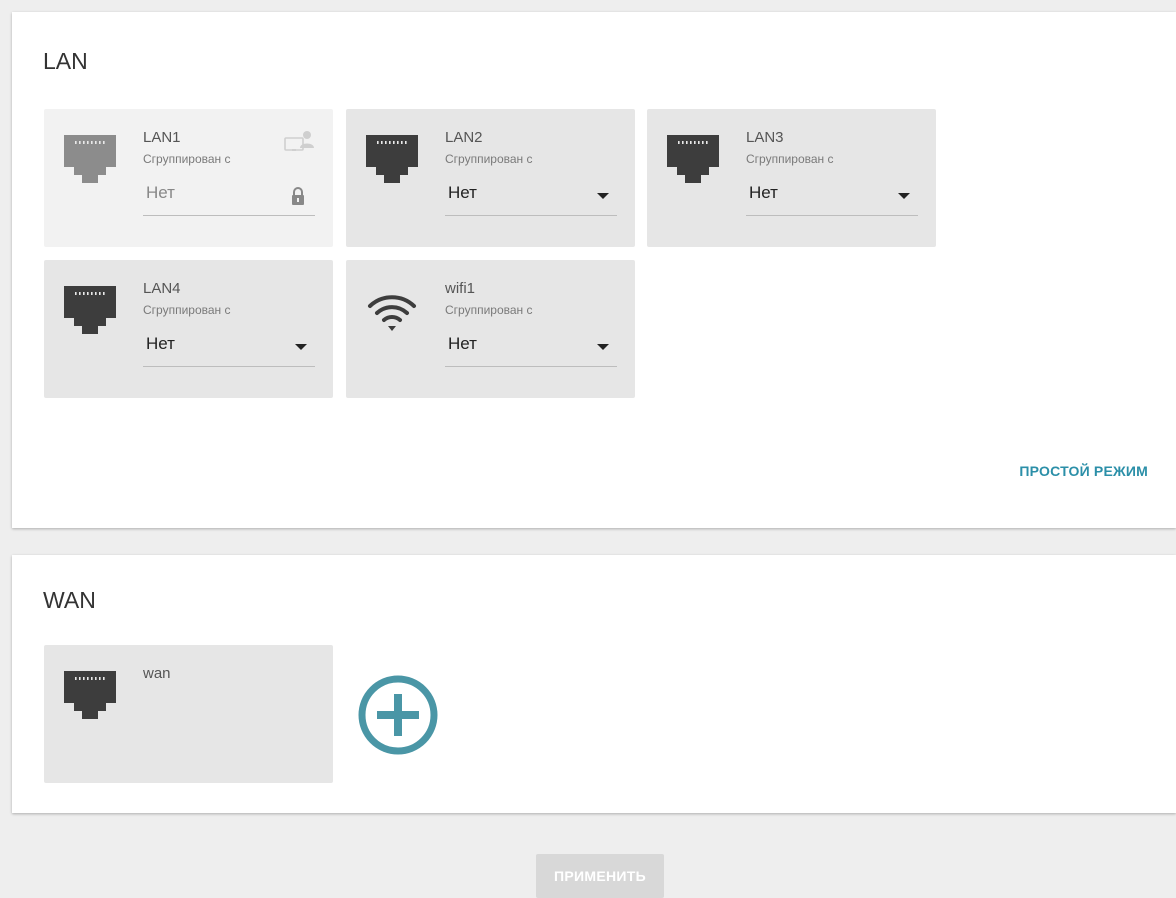 Image resolution: width=1176 pixels, height=898 pixels. I want to click on port-card-wifi1: wifi1 Сгруппирован с Нет, so click(490, 329).